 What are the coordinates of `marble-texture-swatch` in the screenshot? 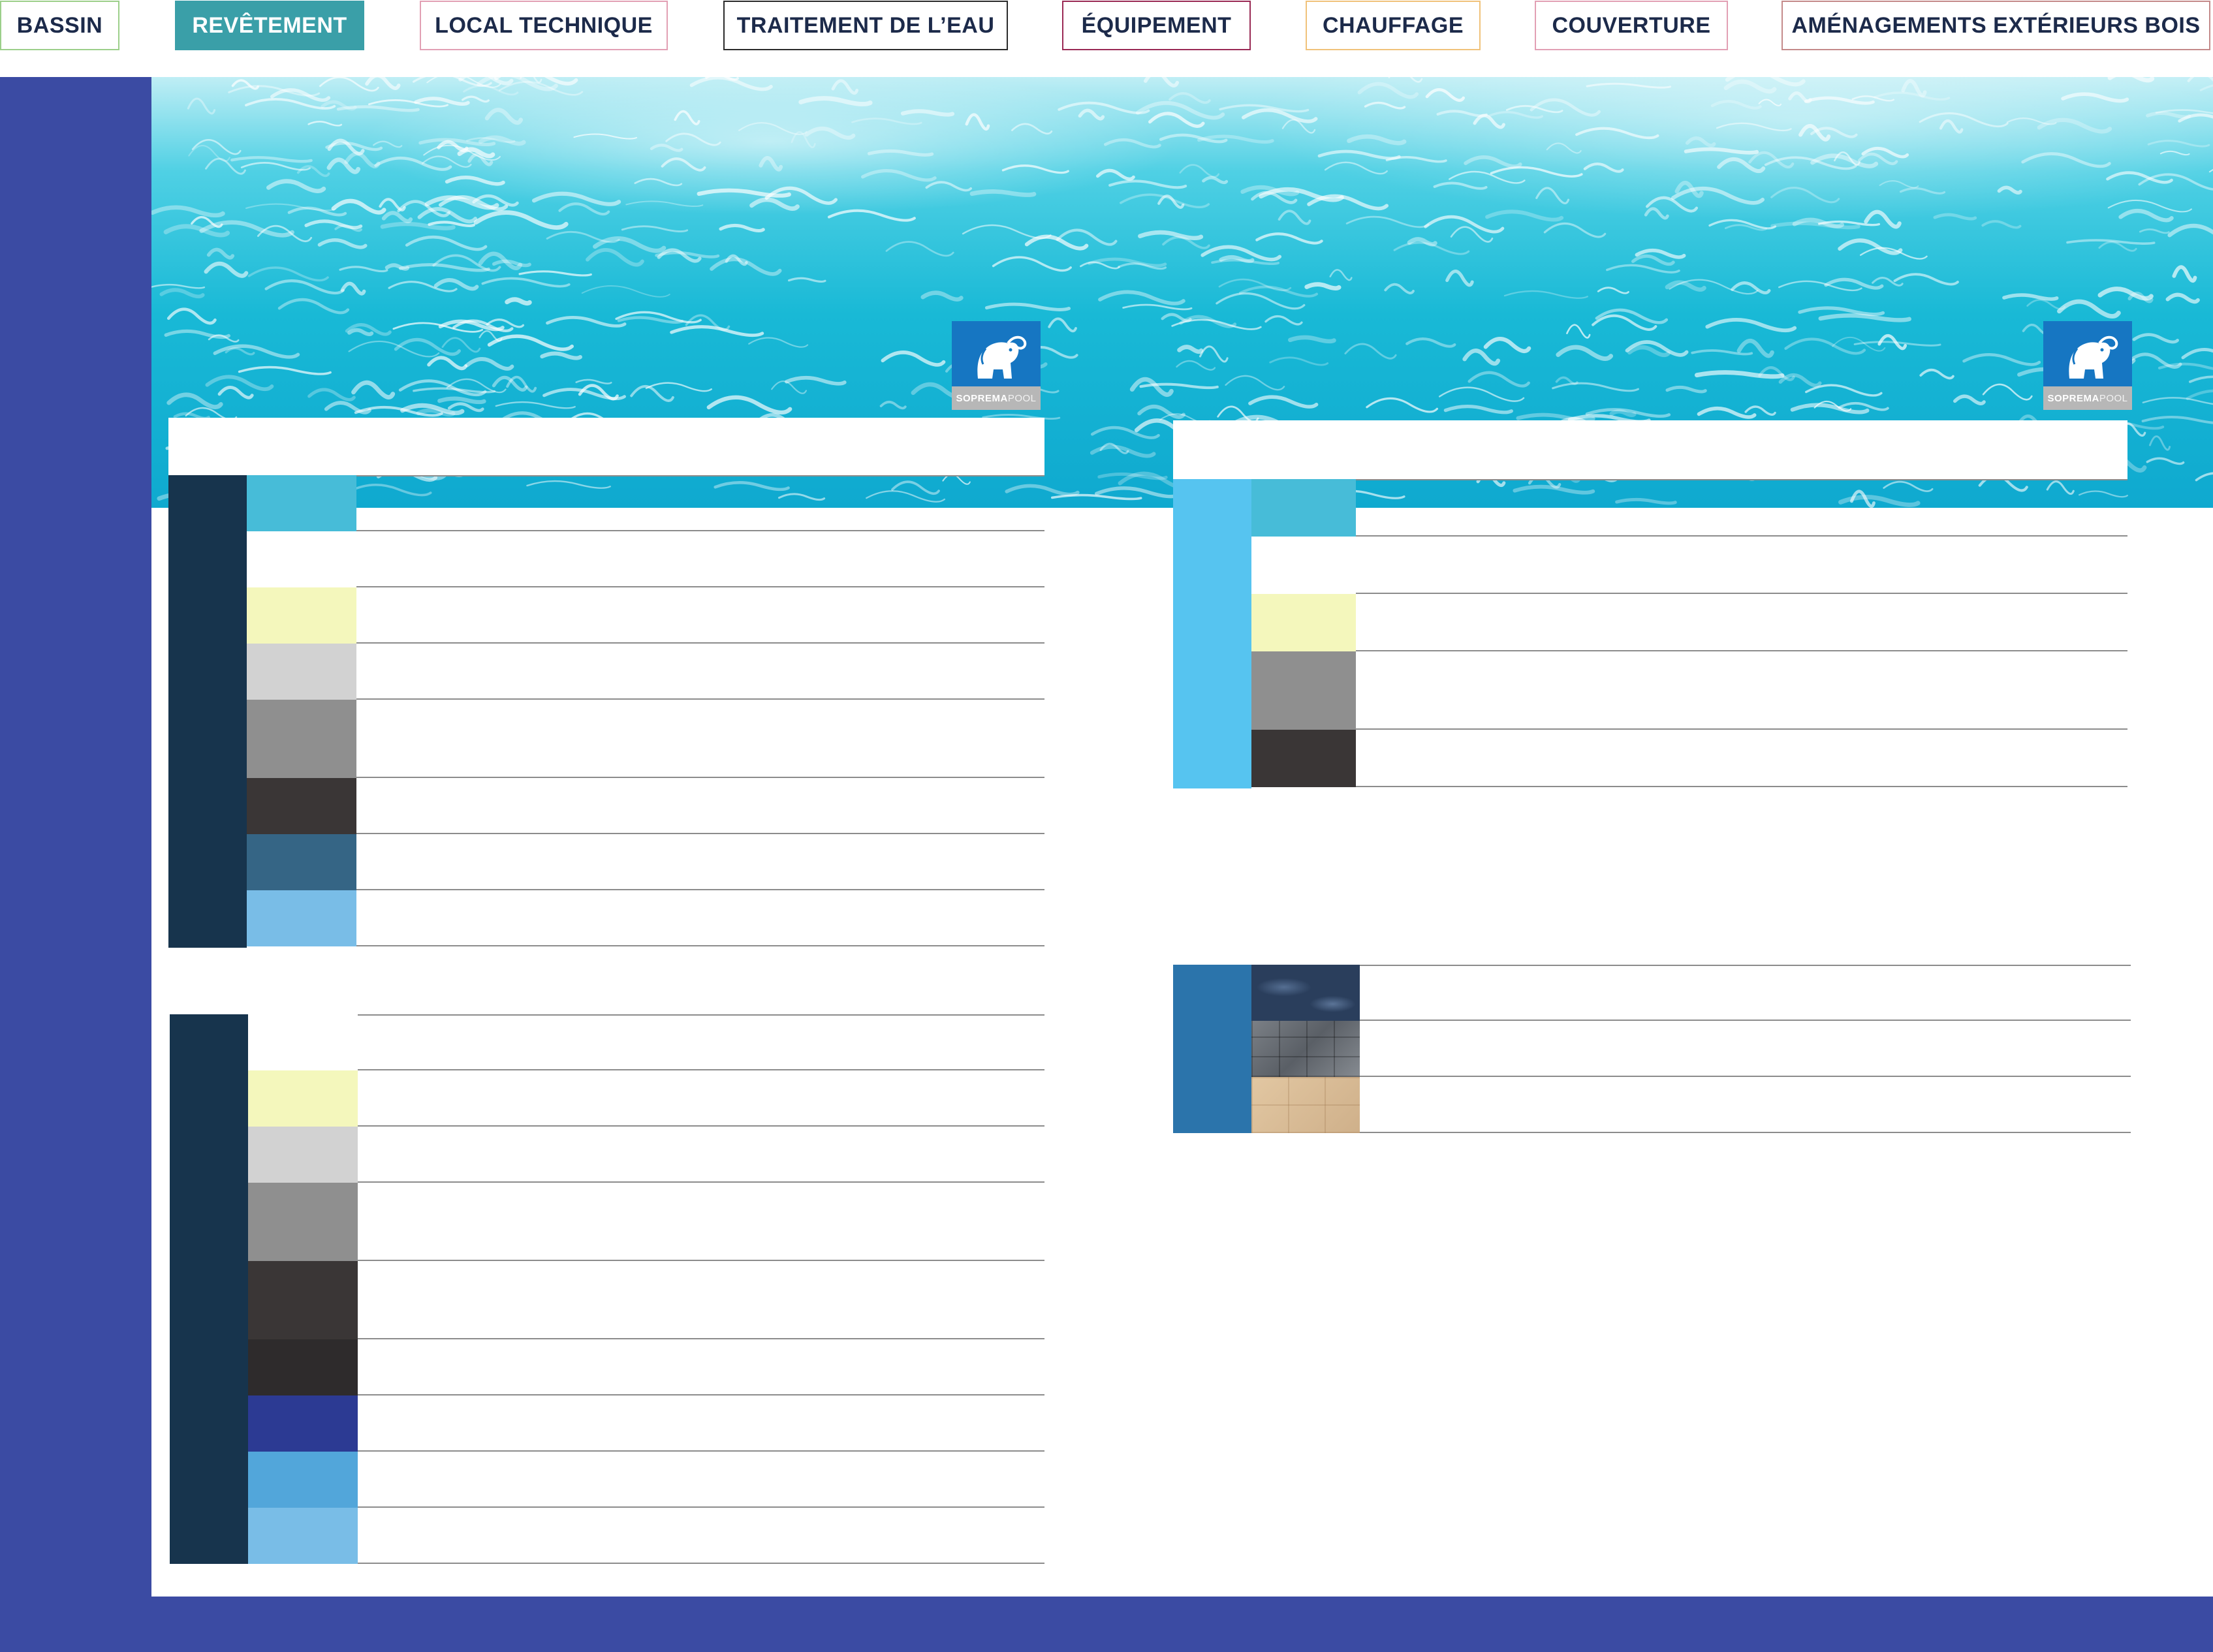 It's located at (1305, 993).